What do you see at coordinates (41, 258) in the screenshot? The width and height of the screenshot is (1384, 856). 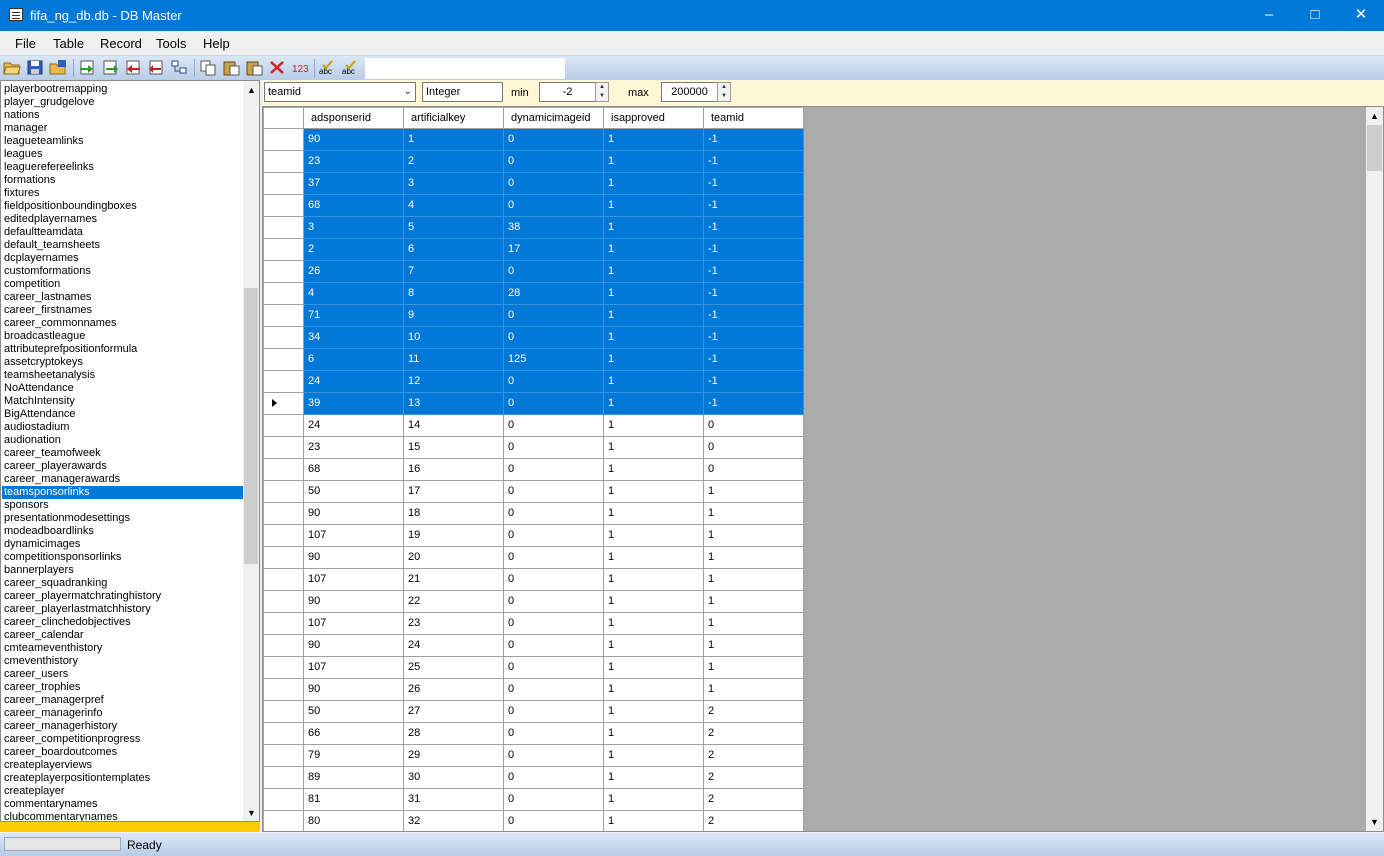 I see `table-list-item: dcplayernames` at bounding box center [41, 258].